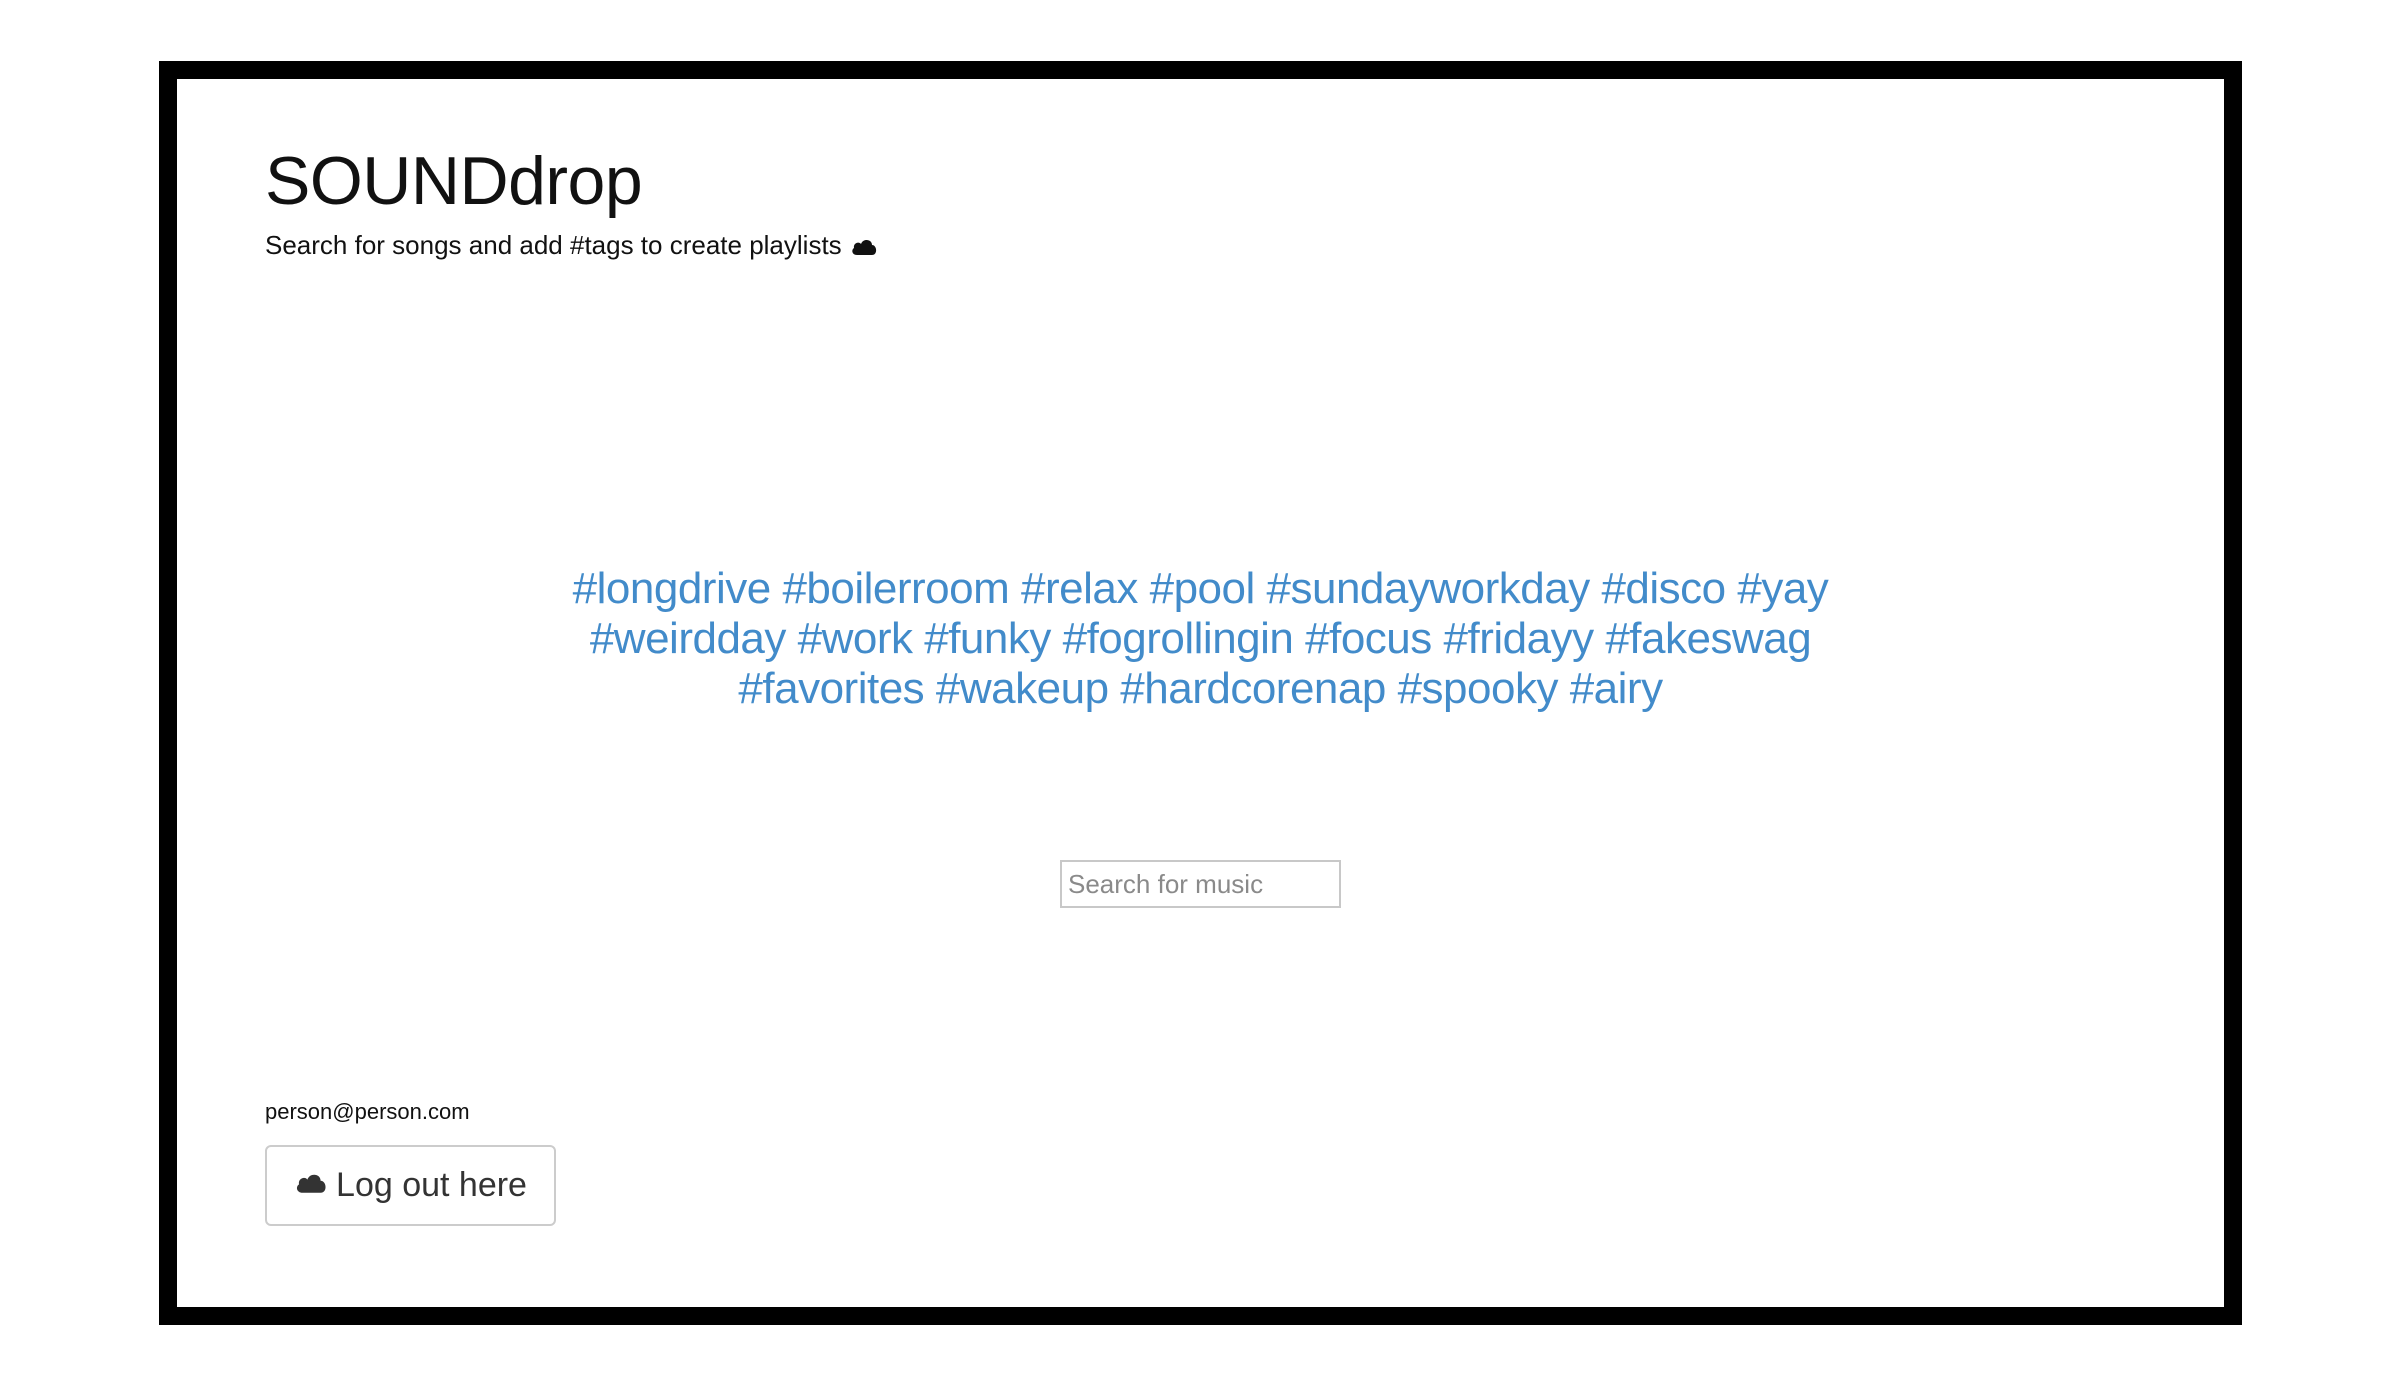 This screenshot has width=2387, height=1375. Describe the element at coordinates (1079, 588) in the screenshot. I see `tag-link: #relax` at that location.